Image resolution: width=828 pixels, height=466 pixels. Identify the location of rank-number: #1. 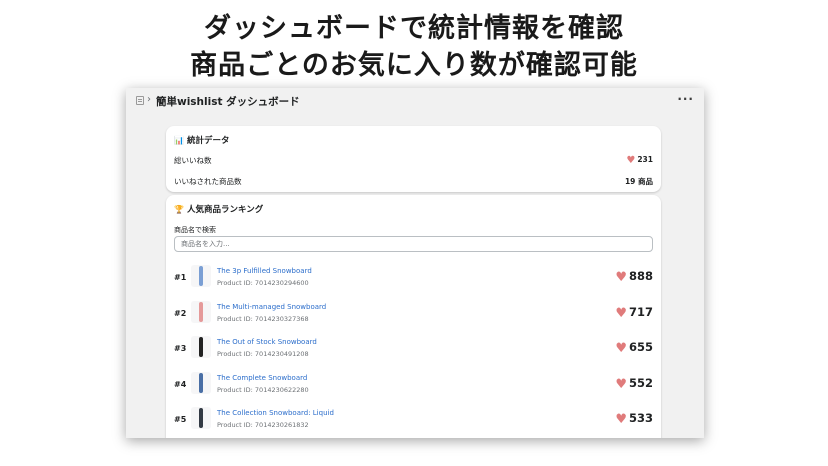
(180, 277).